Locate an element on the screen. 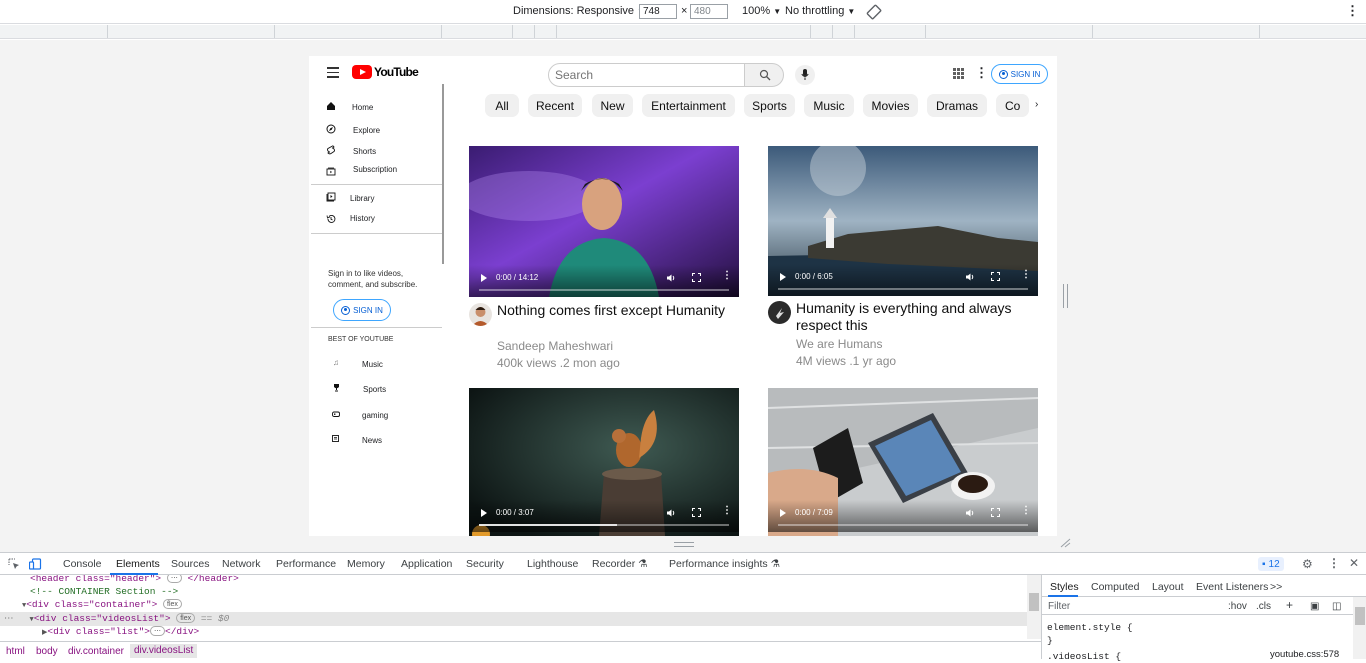 The image size is (1366, 663). menu-icon is located at coordinates (333, 72).